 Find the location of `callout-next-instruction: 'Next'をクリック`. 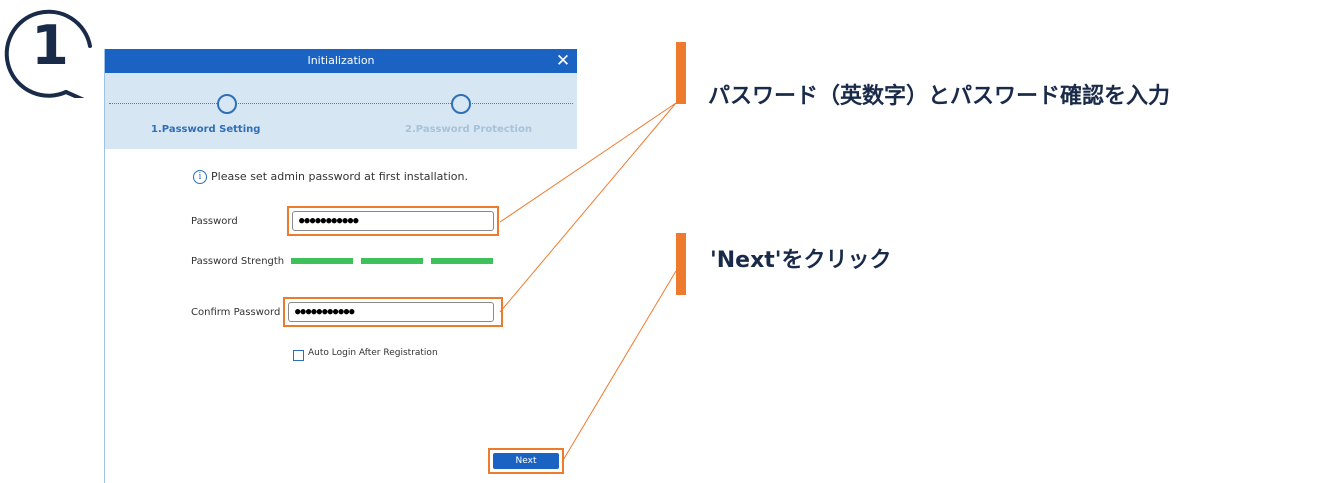

callout-next-instruction: 'Next'をクリック is located at coordinates (801, 260).